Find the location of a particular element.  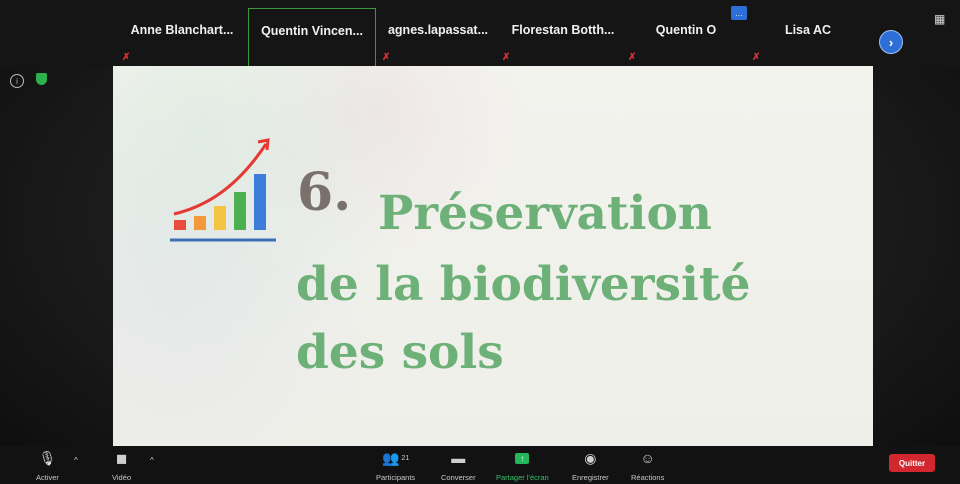

participant-tile: Quentin O ✗ is located at coordinates (686, 37).